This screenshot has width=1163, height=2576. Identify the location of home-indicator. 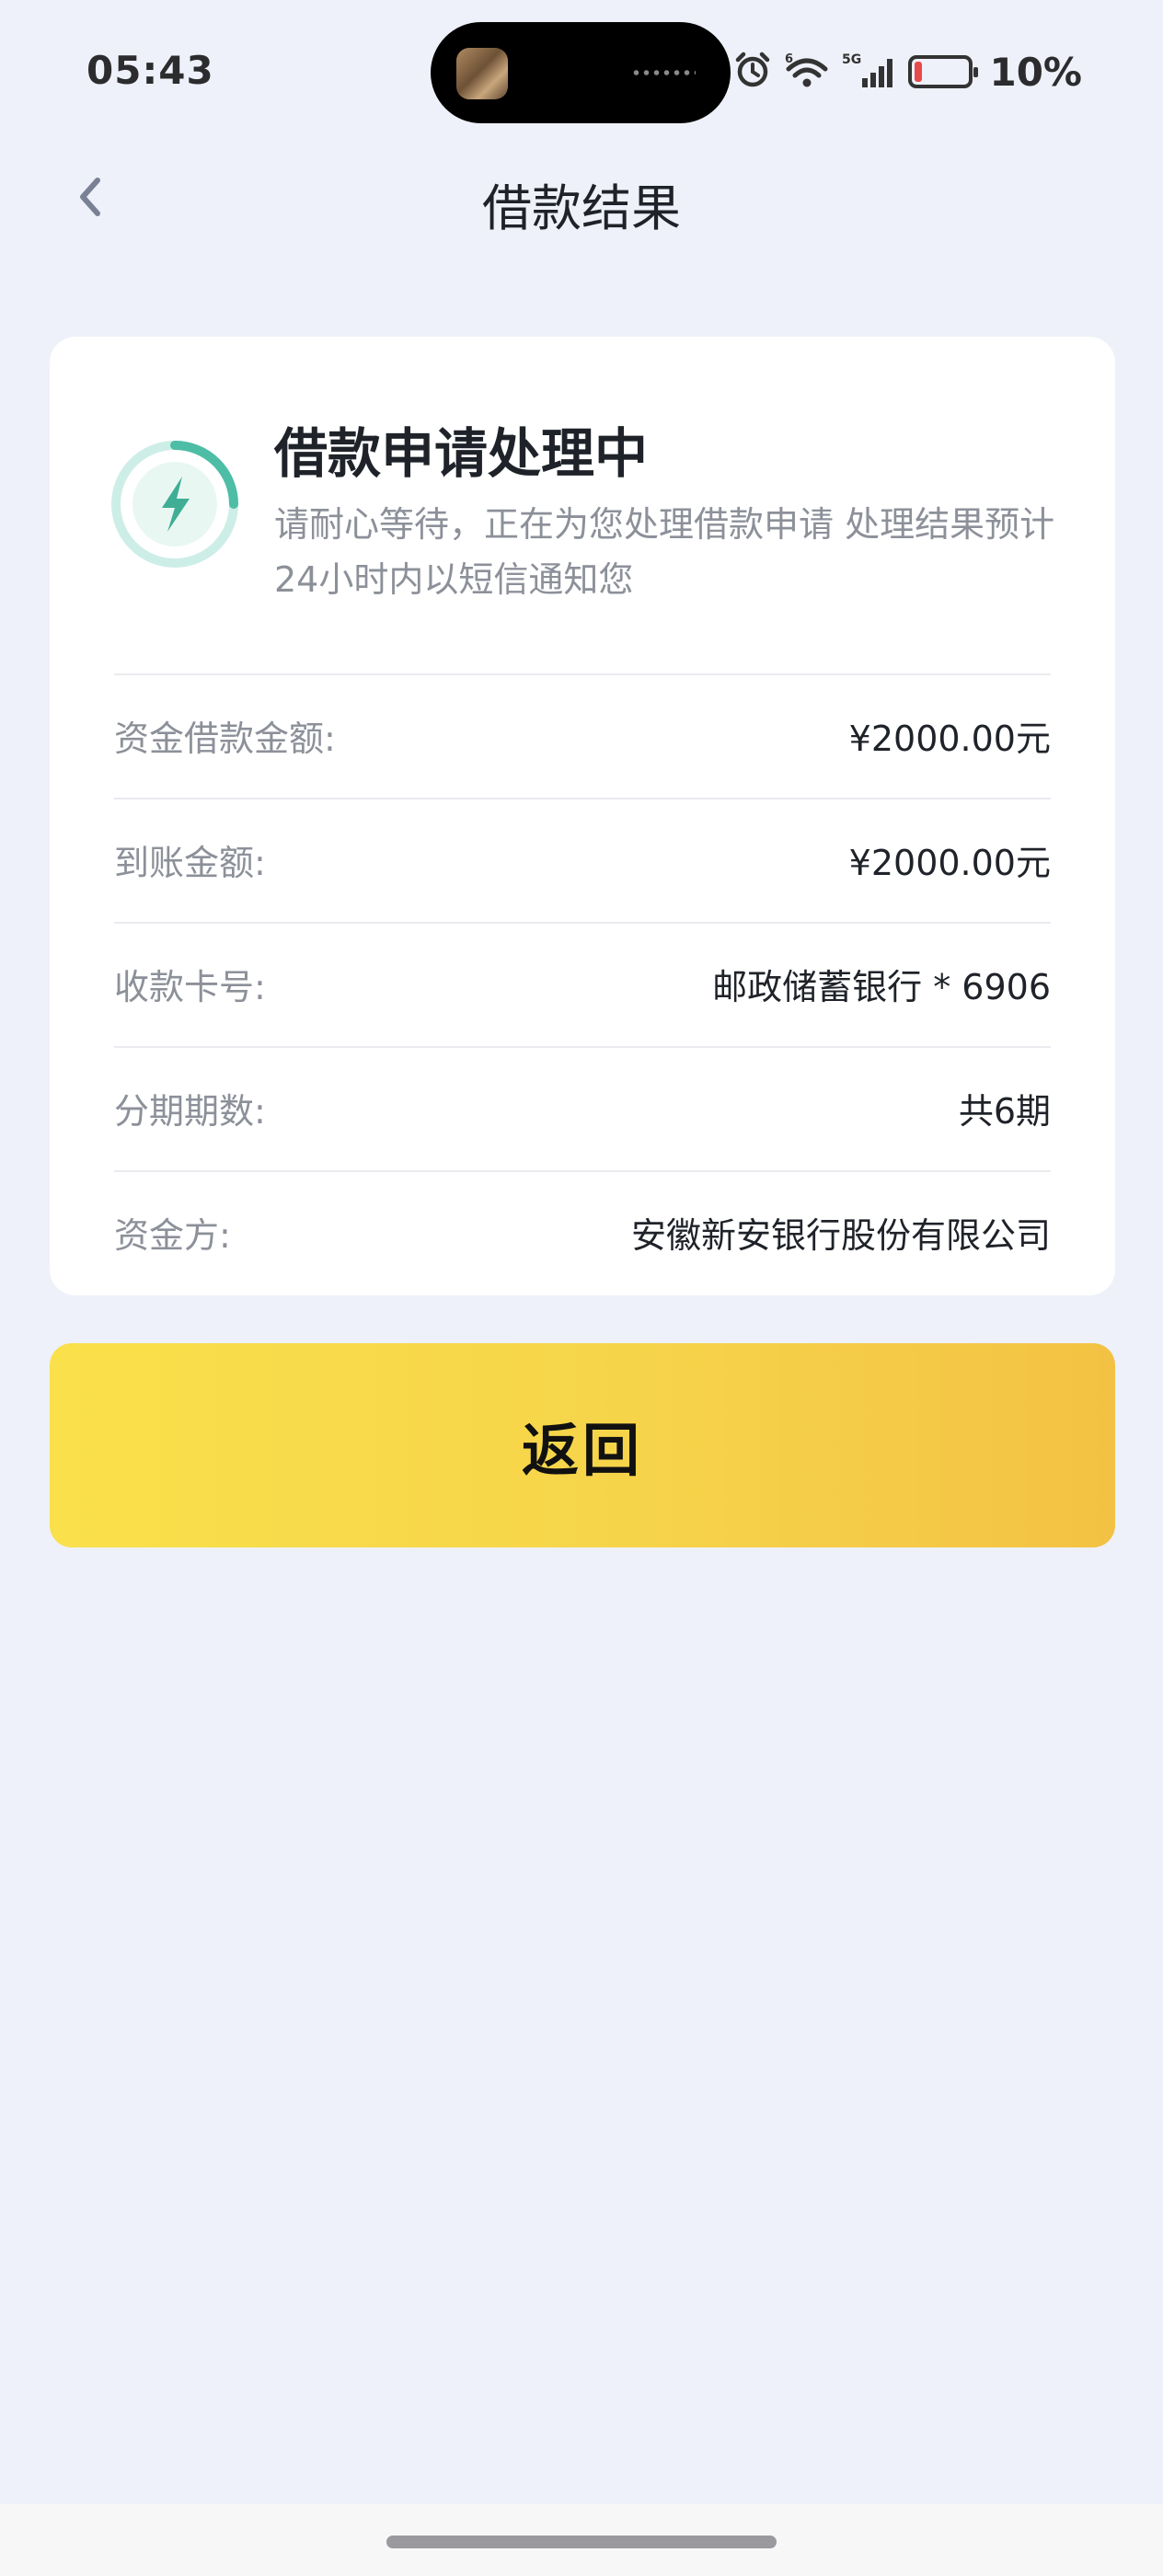
(581, 2542).